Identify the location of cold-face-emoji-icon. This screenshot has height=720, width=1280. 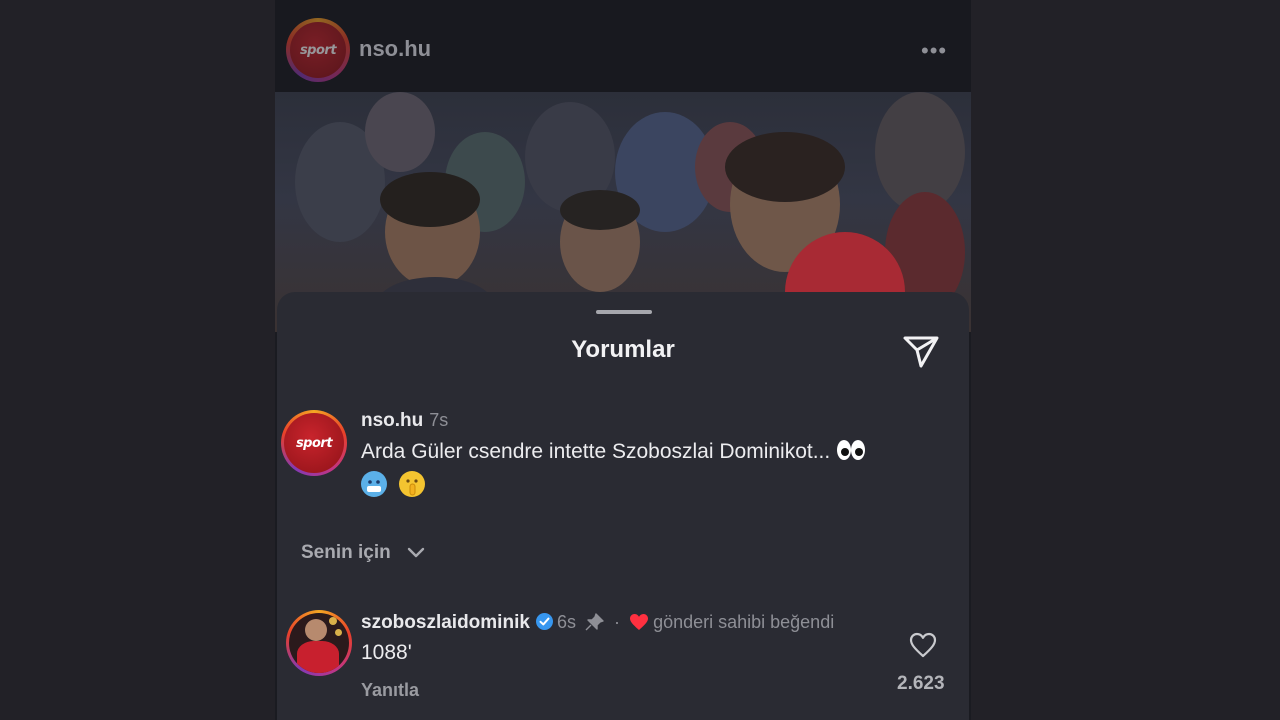
(374, 484).